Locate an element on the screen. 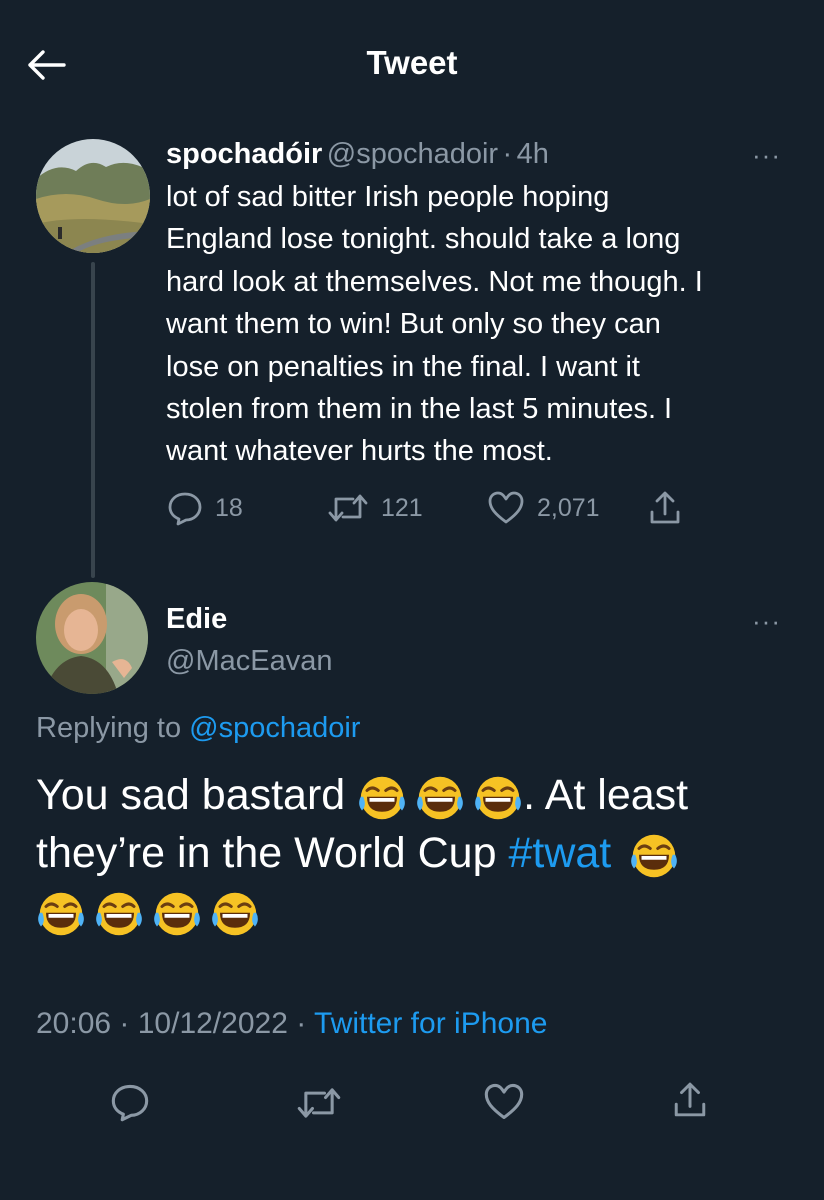 The image size is (824, 1200). replying-to: Replying to @spochadoir is located at coordinates (198, 728).